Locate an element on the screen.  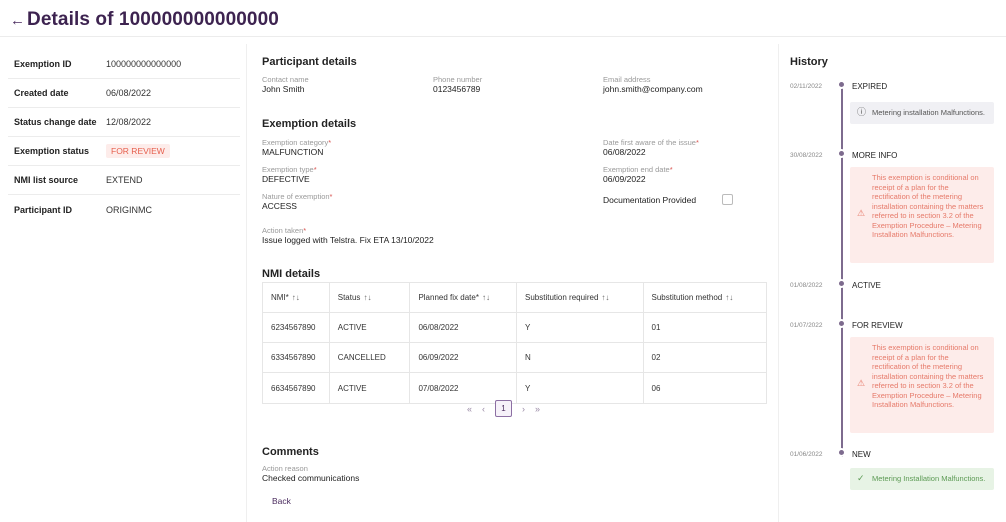
summary-row-exemption-status: Exemption status FOR REVIEW is located at coordinates (124, 151).